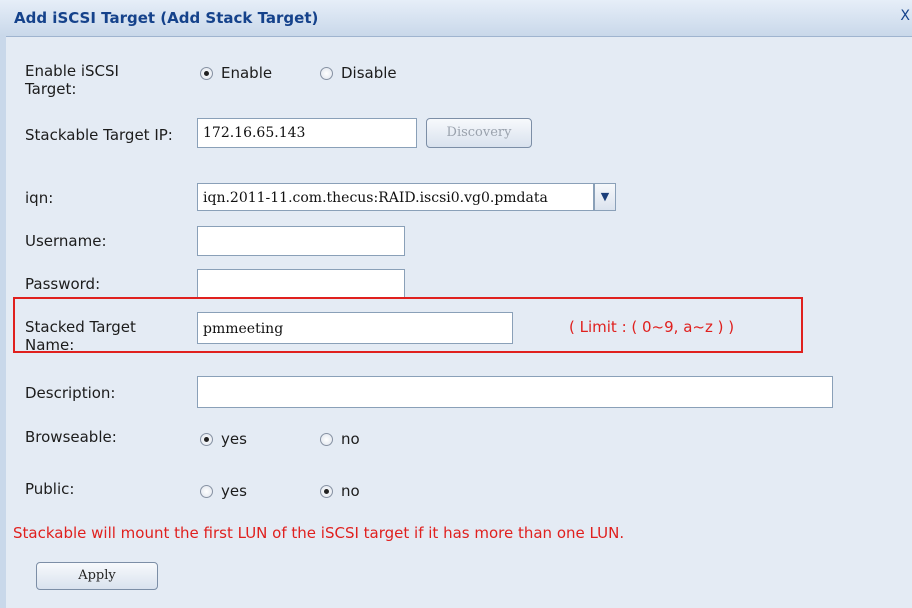 Image resolution: width=912 pixels, height=608 pixels. Describe the element at coordinates (340, 439) in the screenshot. I see `browseable-no-radio: no` at that location.